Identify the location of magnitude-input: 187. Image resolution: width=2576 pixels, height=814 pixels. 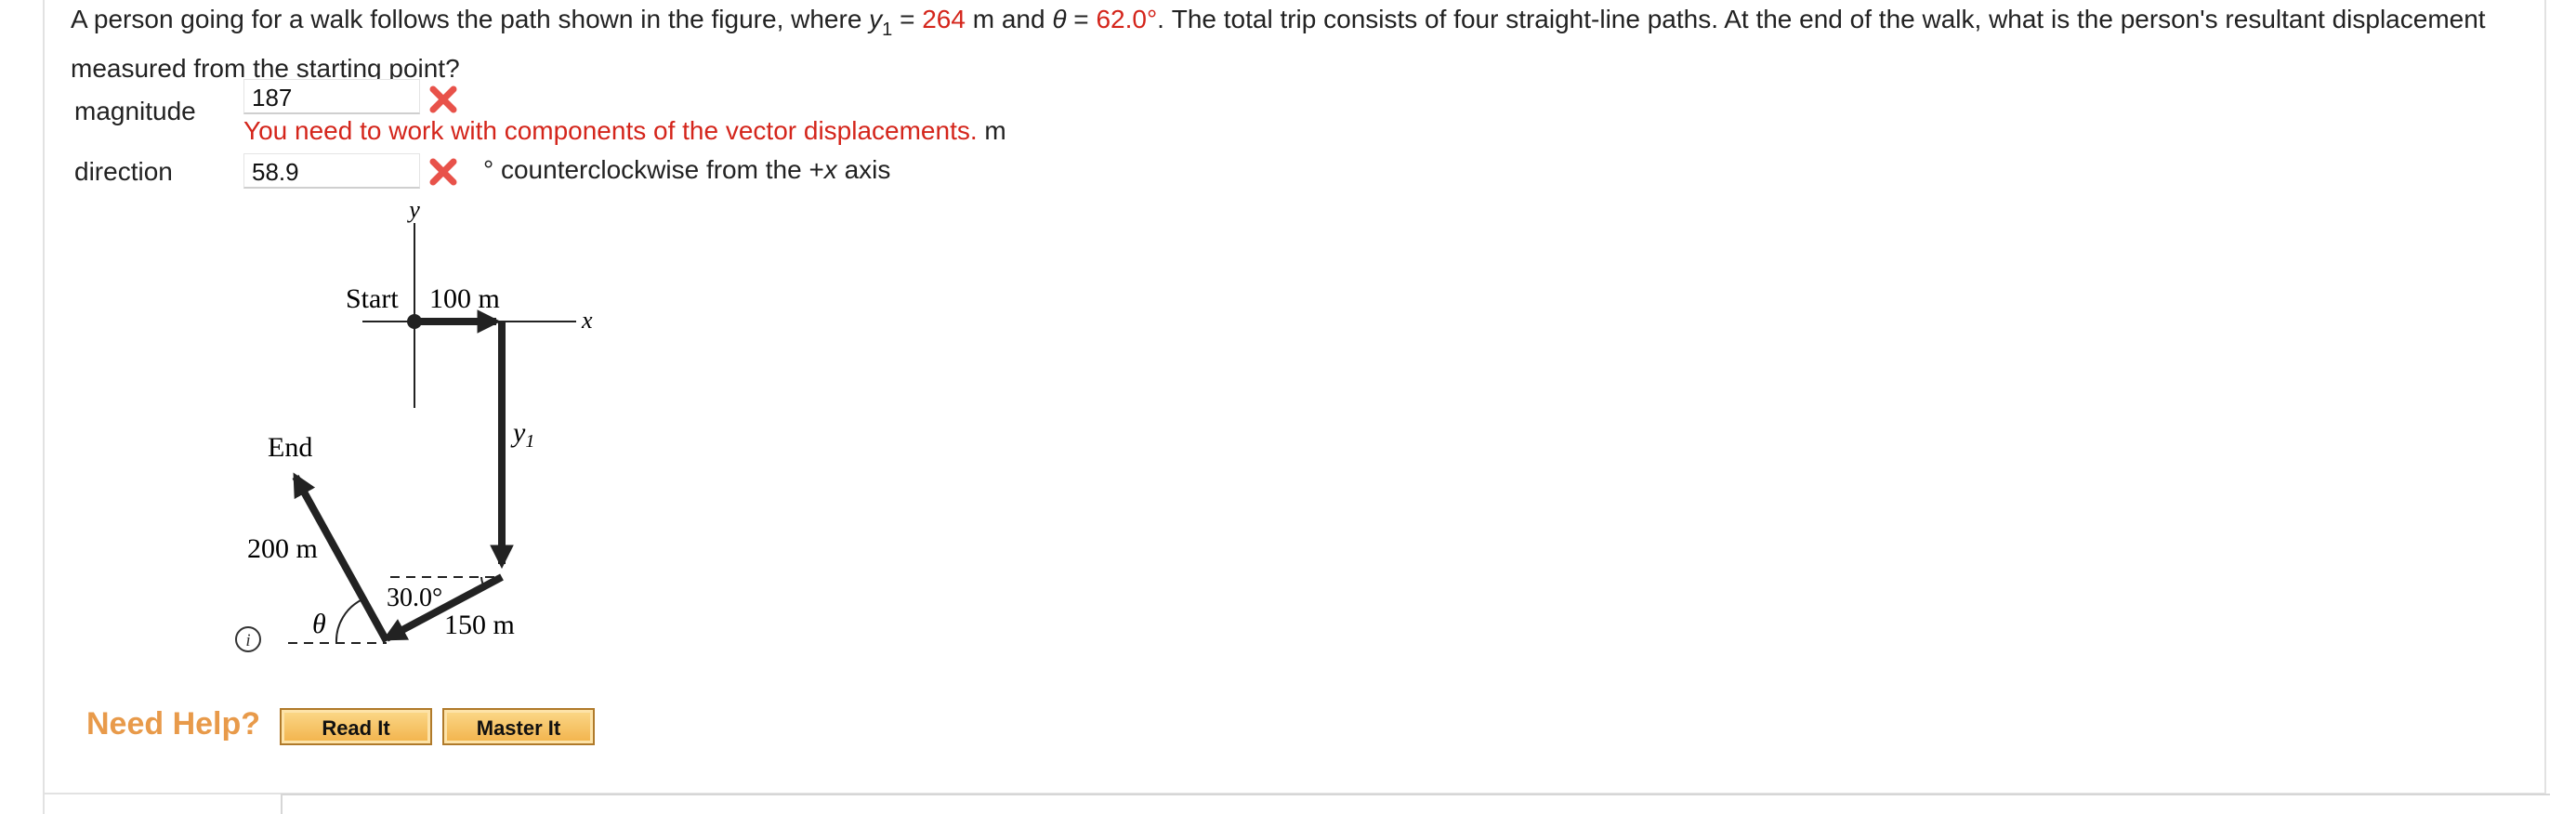
(331, 96).